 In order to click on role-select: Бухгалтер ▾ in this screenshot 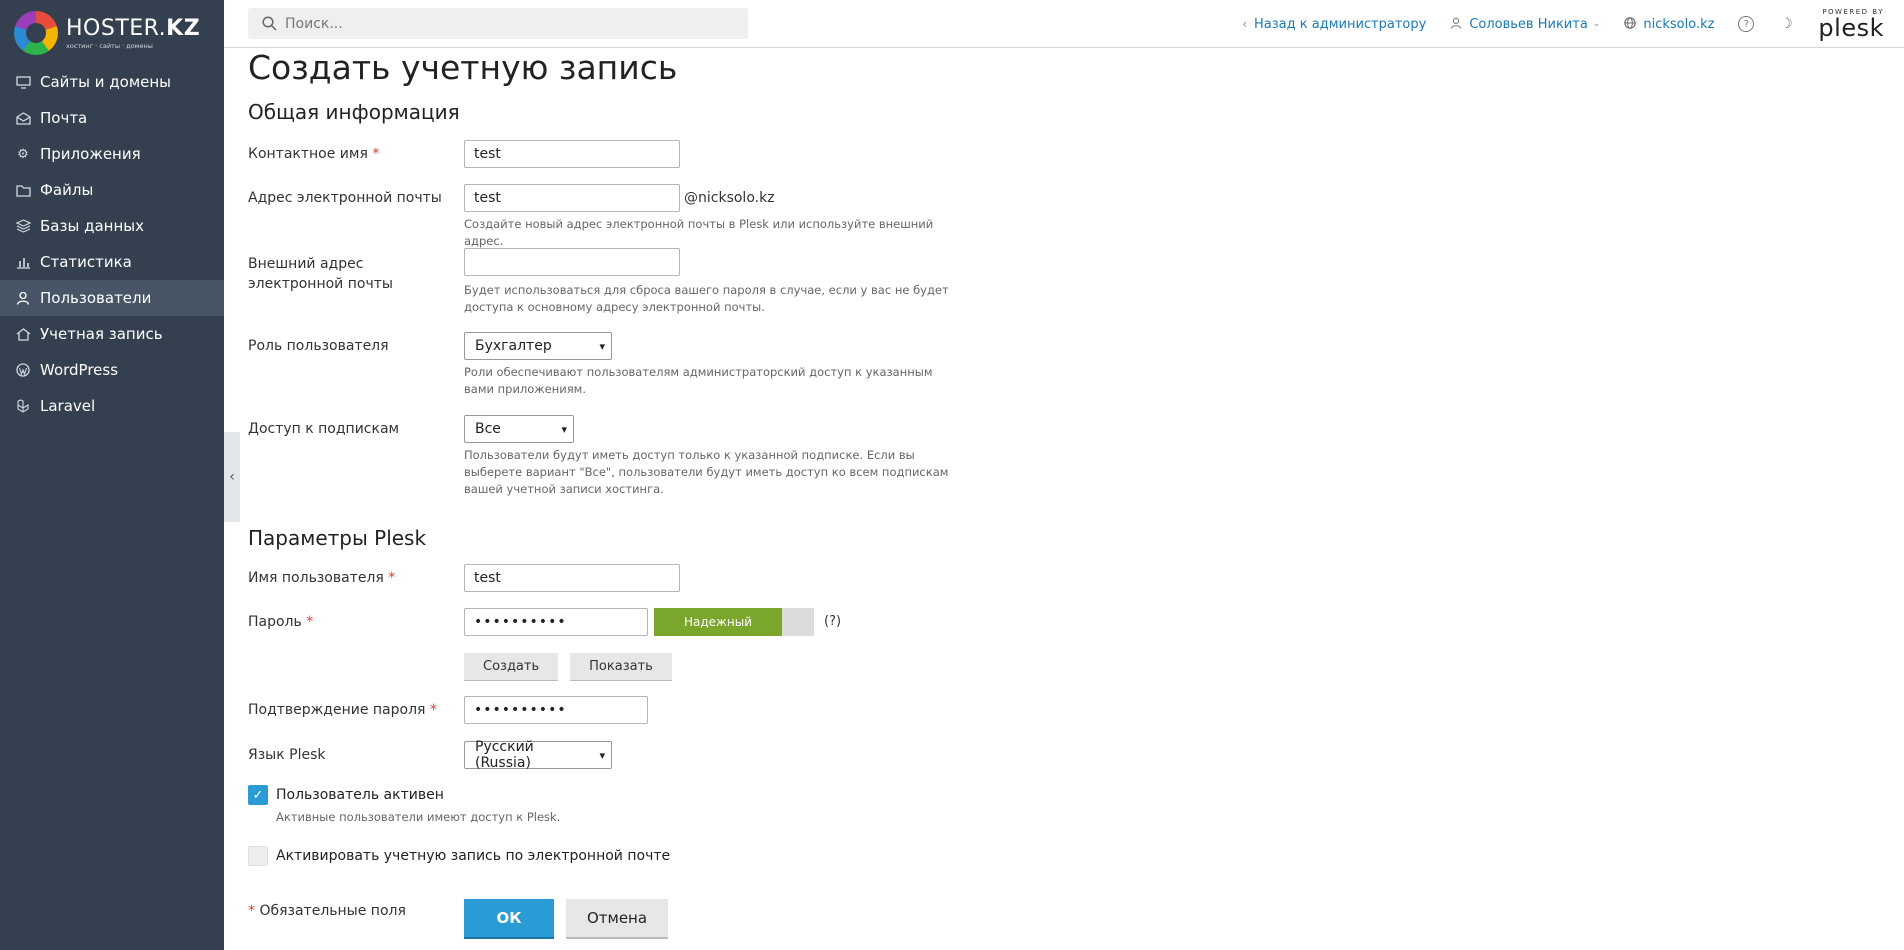, I will do `click(538, 346)`.